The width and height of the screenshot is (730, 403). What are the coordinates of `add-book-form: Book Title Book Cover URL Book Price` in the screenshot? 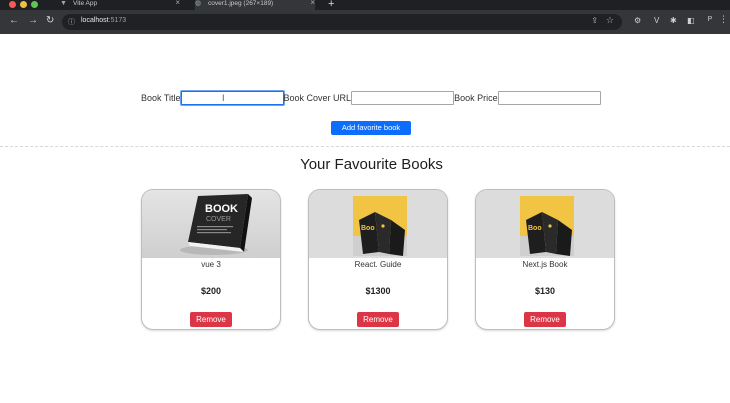 It's located at (371, 98).